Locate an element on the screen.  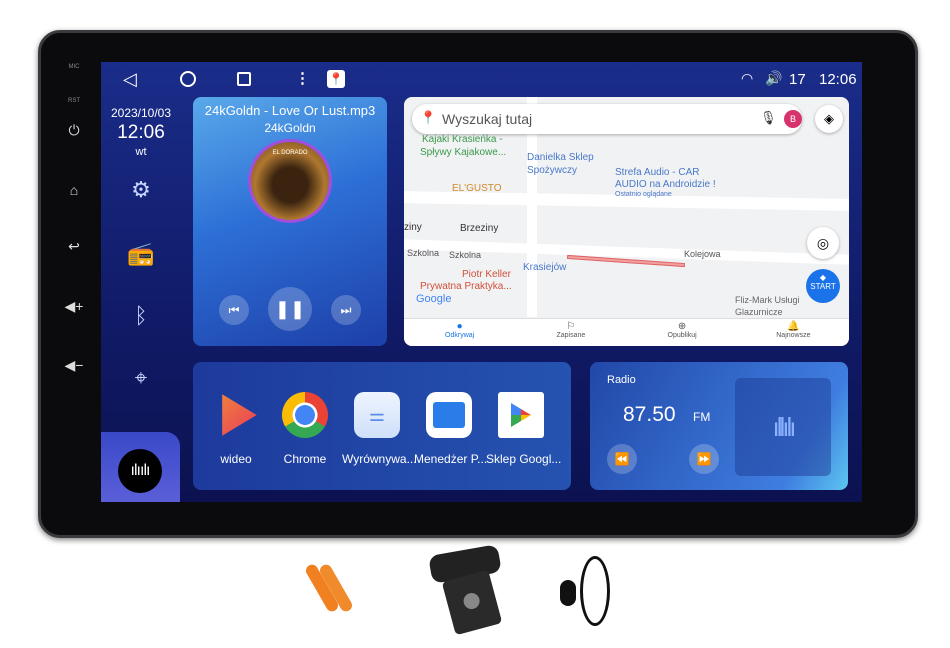
plus-circle-icon: ⊕ is located at coordinates (682, 326).